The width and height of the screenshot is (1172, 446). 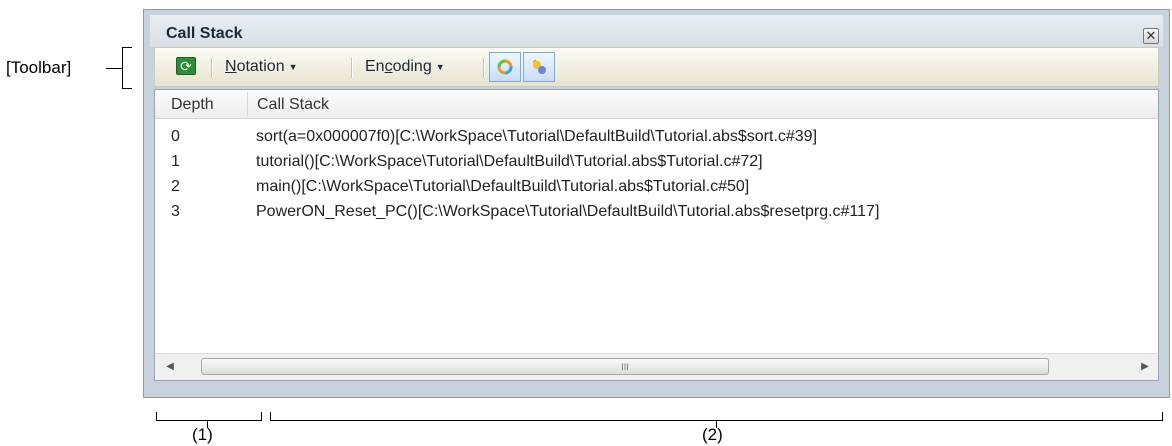 I want to click on scrollbar-grip: III, so click(x=625, y=367).